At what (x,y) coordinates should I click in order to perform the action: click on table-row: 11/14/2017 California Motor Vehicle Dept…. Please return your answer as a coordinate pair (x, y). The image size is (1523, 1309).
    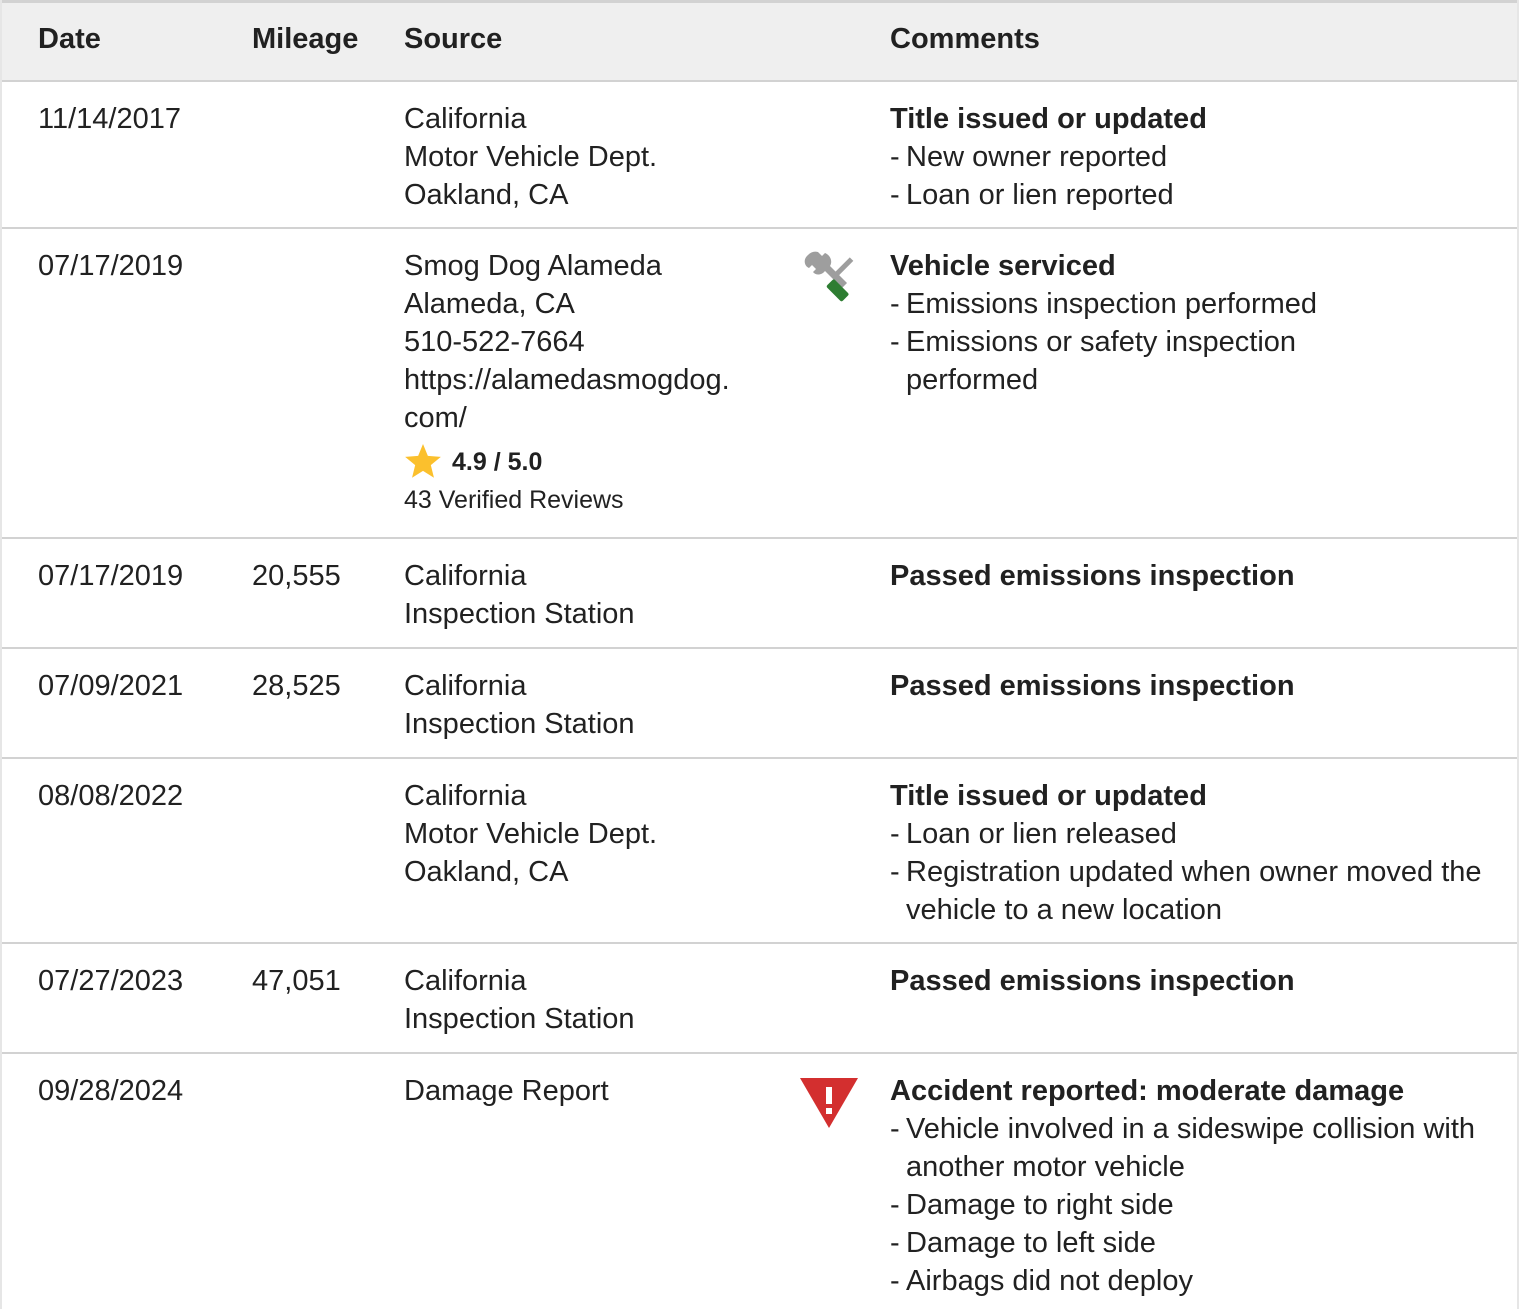
    Looking at the image, I should click on (759, 155).